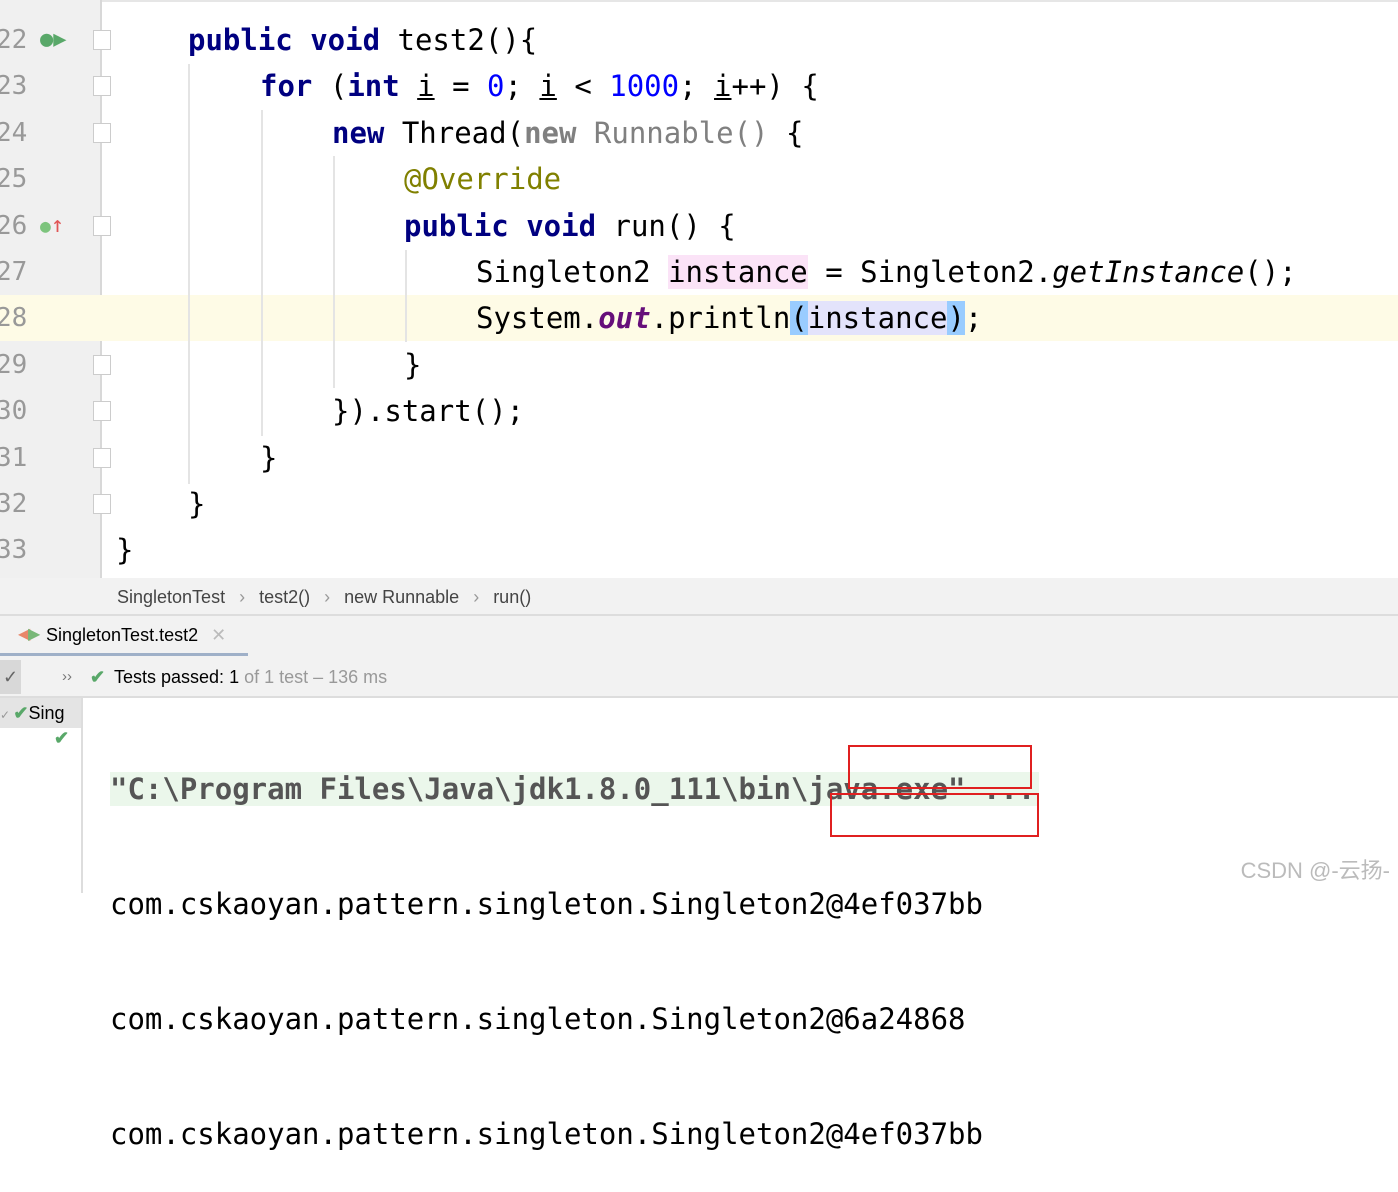  I want to click on code-text: for (int i = 0; i < 1000; i++) {, so click(539, 86).